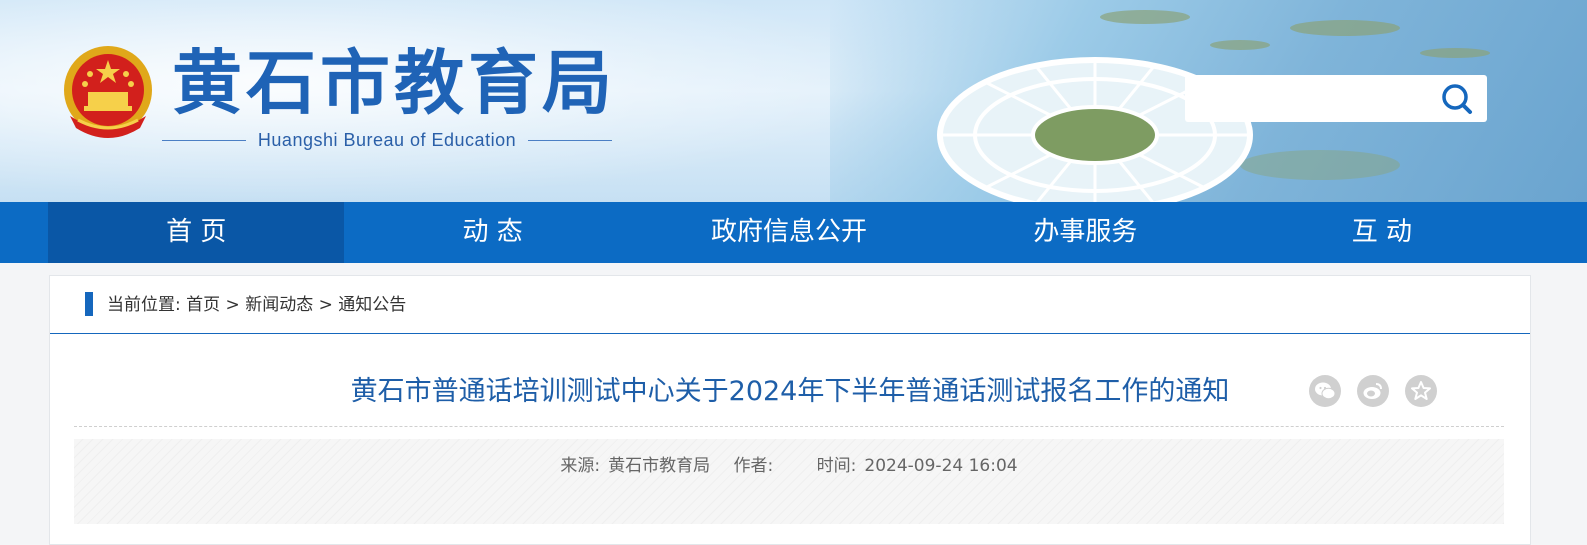 This screenshot has height=545, width=1587. What do you see at coordinates (203, 305) in the screenshot?
I see `breadcrumb-home: 首页` at bounding box center [203, 305].